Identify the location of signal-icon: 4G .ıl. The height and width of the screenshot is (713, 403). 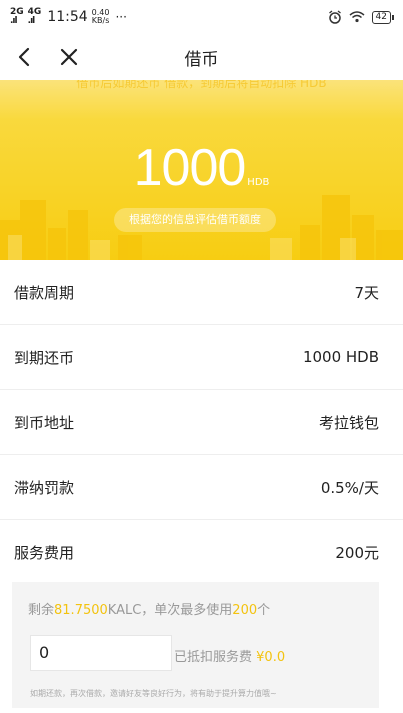
(34, 16).